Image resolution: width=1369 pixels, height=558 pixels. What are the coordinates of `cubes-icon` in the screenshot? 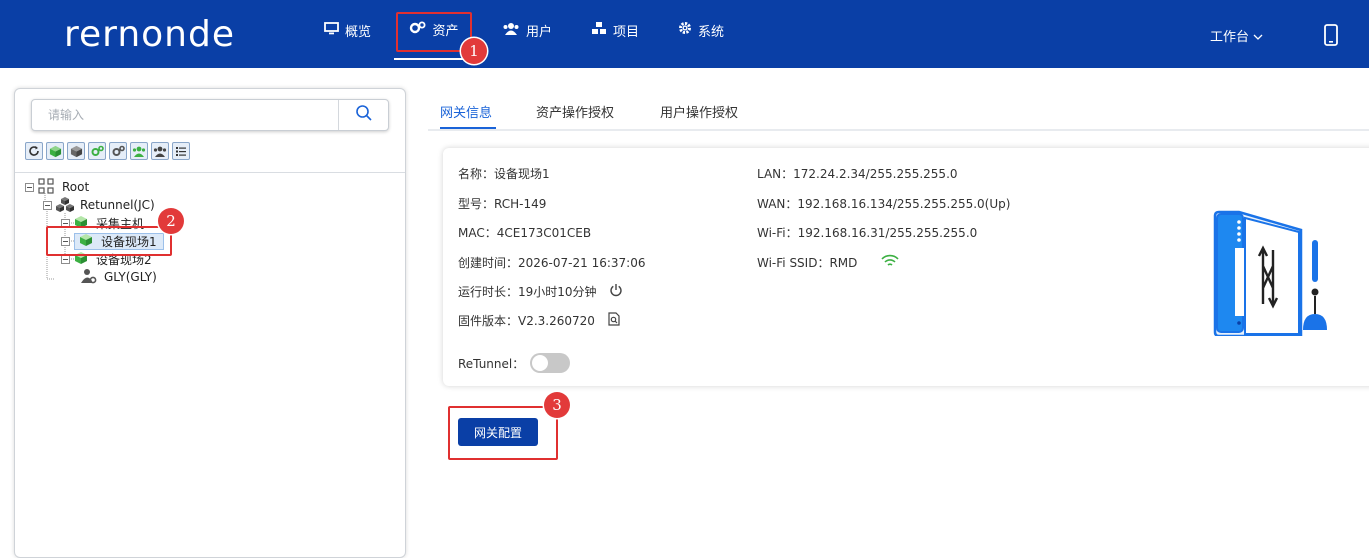 It's located at (599, 30).